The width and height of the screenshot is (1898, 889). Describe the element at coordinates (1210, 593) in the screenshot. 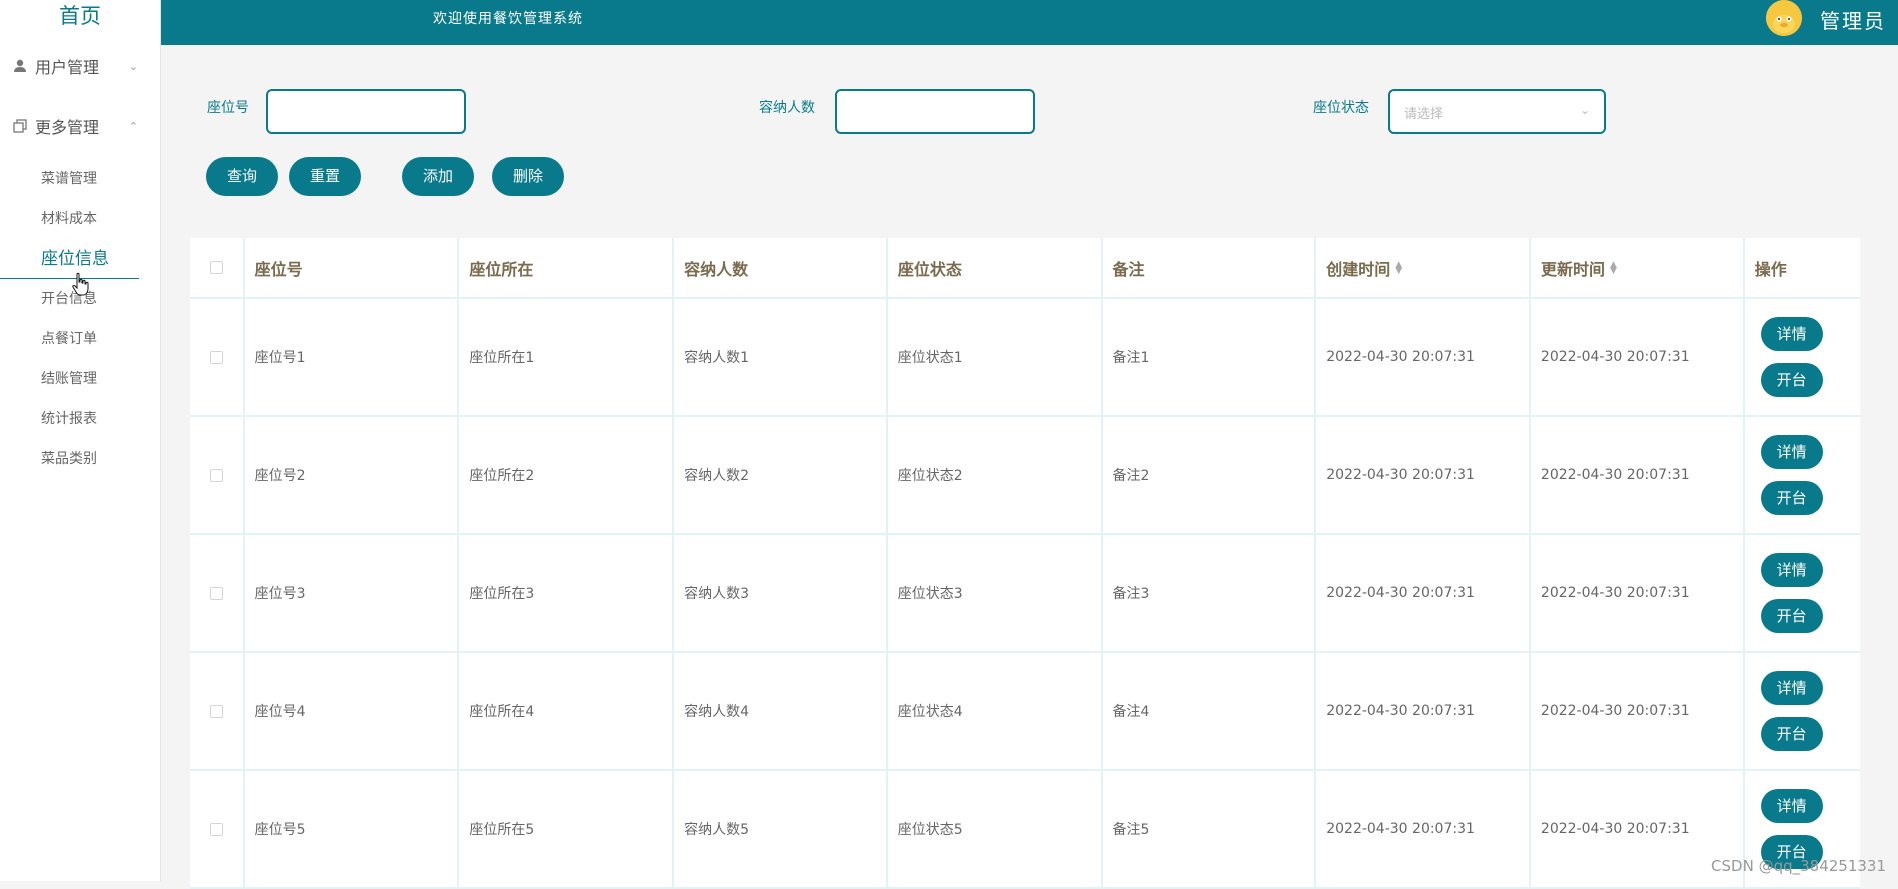

I see `table-cell-note: 备注3` at that location.